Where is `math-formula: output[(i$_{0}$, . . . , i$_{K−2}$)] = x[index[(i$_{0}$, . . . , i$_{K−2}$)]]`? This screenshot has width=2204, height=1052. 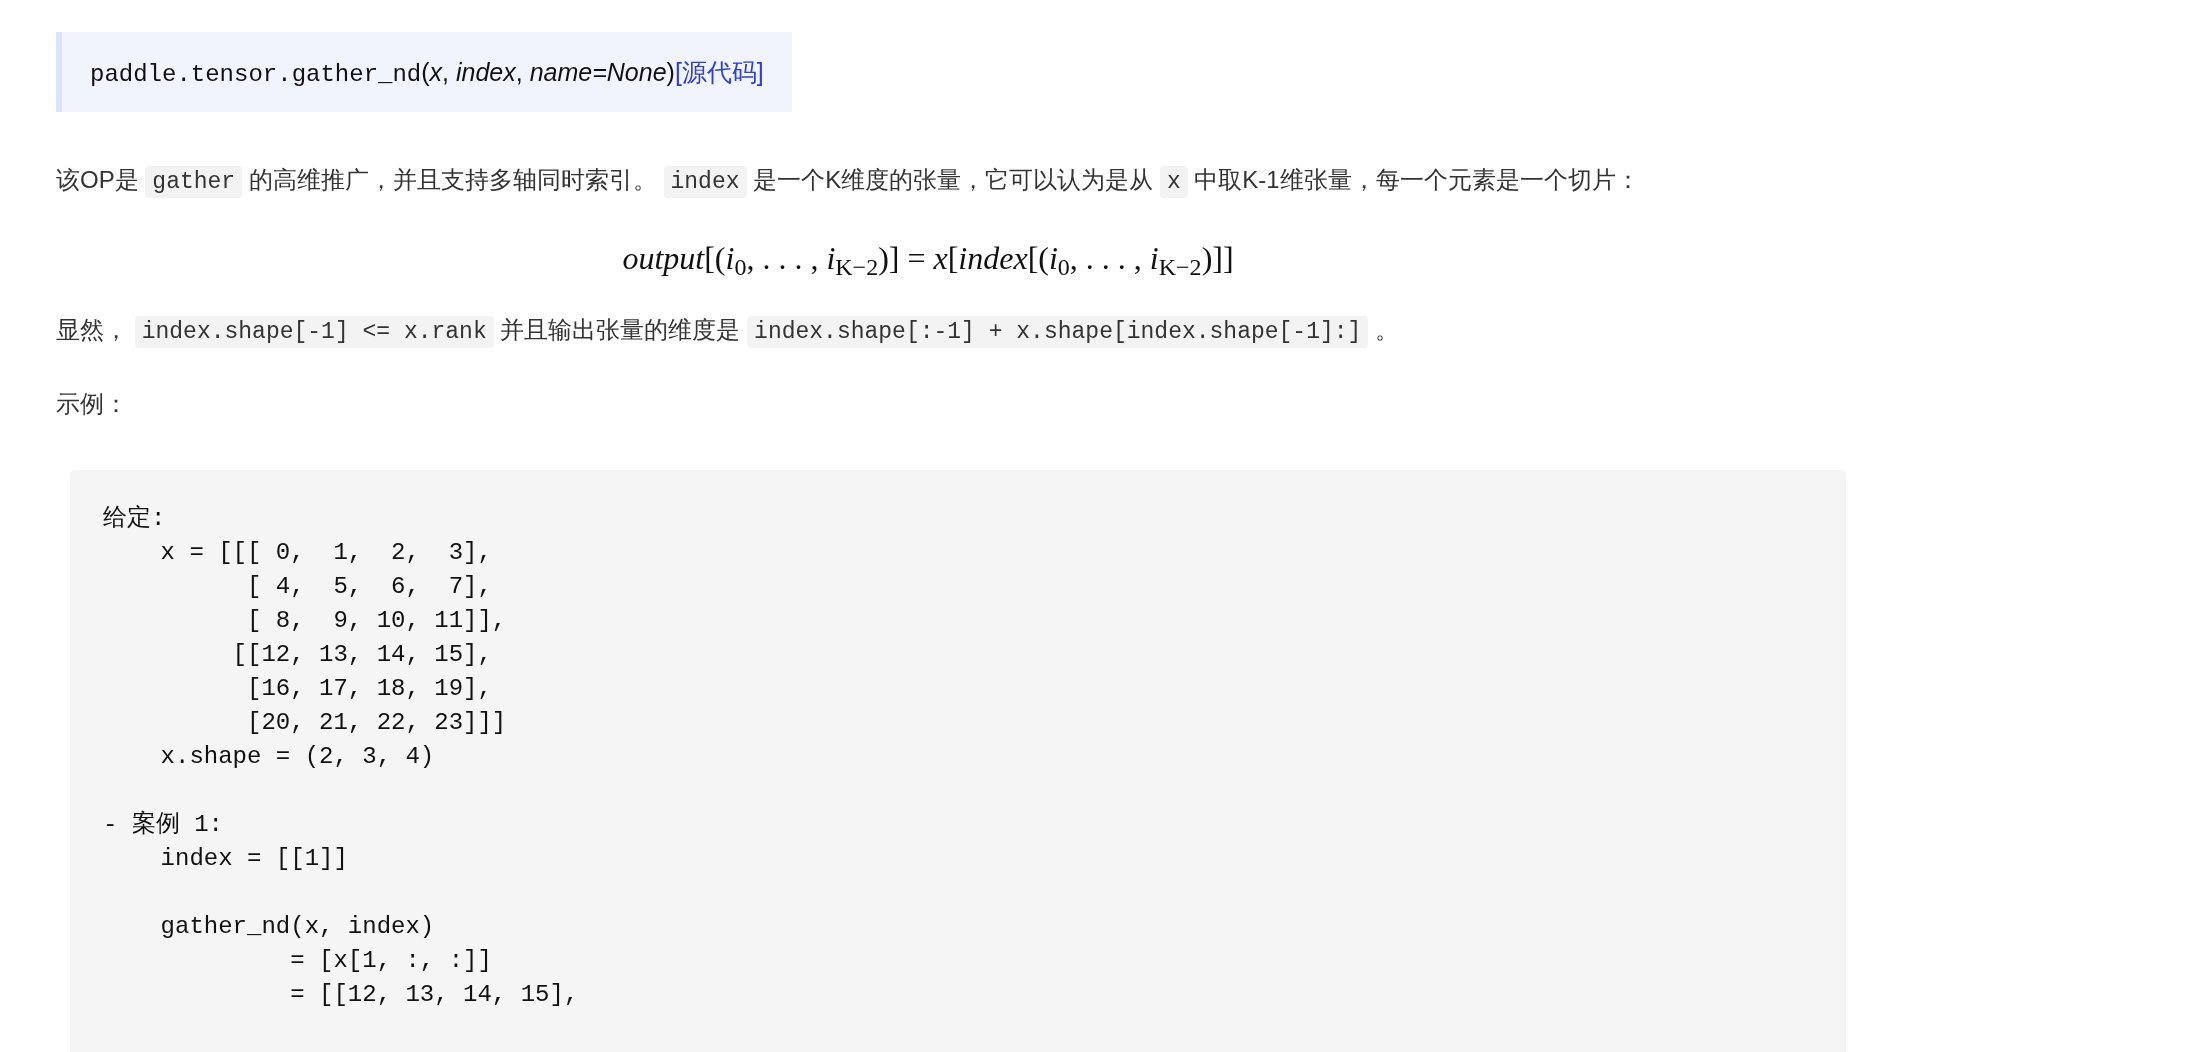 math-formula: output[(i$_{0}$, . . . , i$_{K−2}$)] = x[index[(i$_{0}$, . . . , i$_{K−2}$)]] is located at coordinates (928, 258).